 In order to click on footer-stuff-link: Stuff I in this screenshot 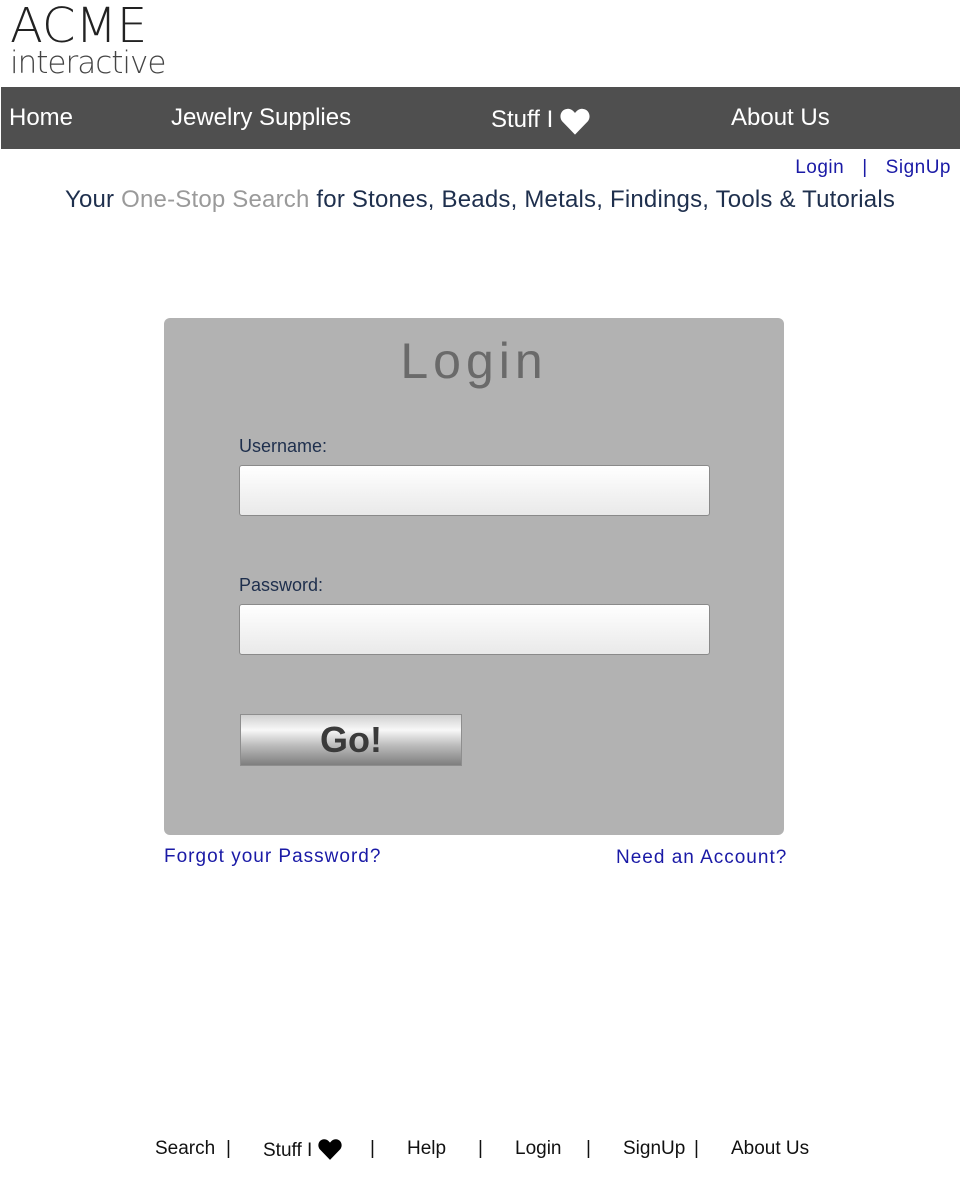, I will do `click(302, 1150)`.